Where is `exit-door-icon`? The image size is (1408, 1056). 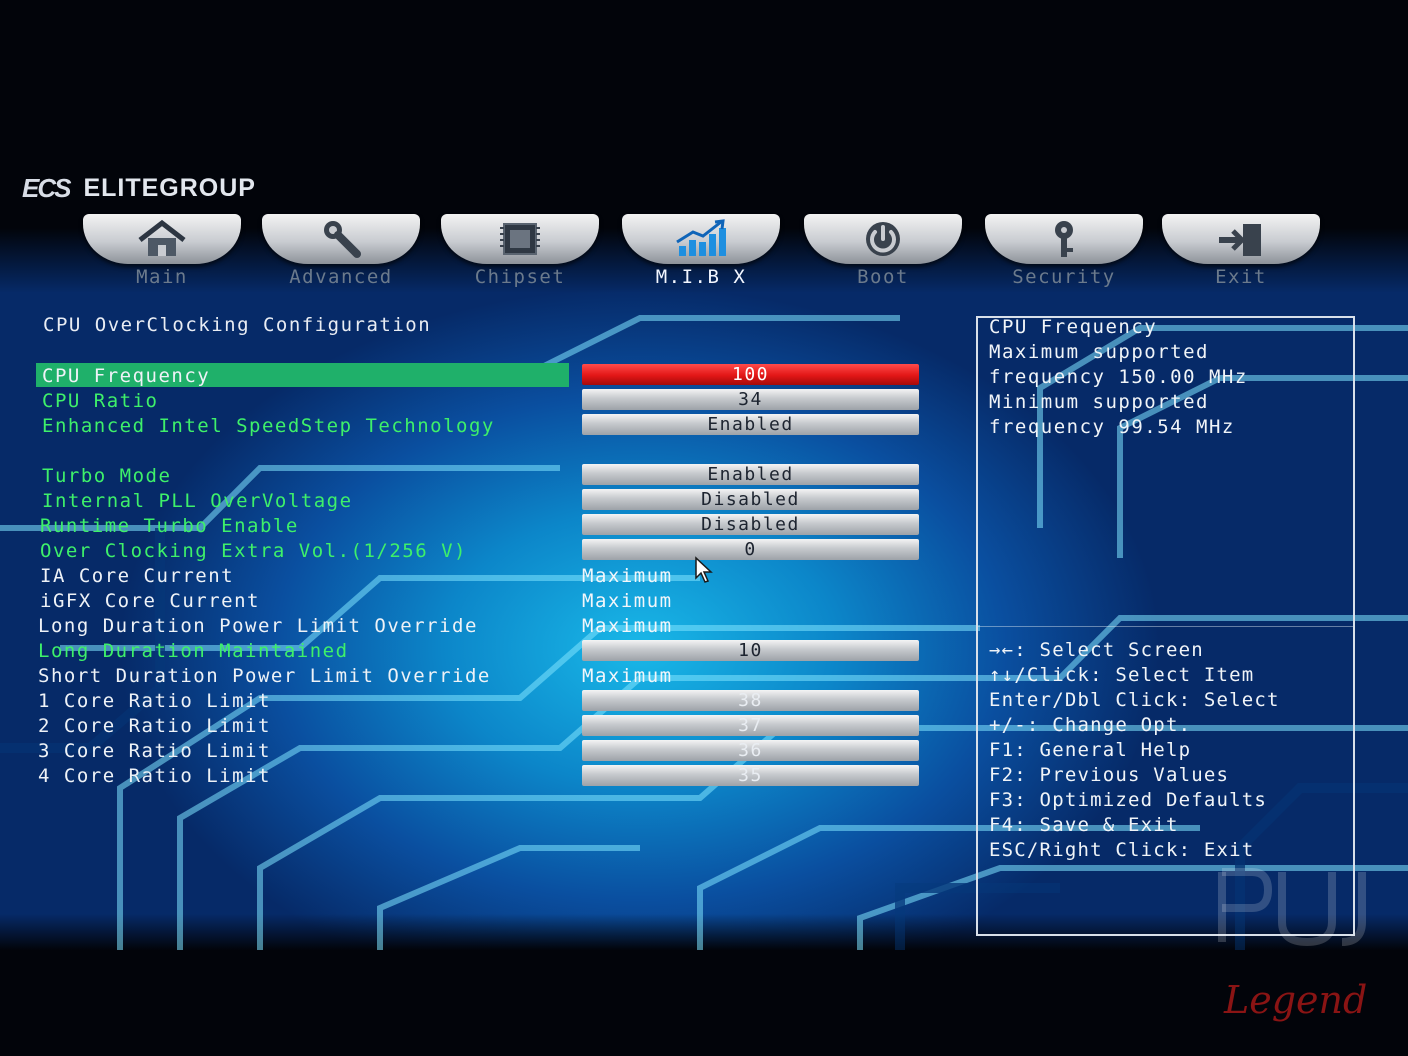 exit-door-icon is located at coordinates (1240, 240).